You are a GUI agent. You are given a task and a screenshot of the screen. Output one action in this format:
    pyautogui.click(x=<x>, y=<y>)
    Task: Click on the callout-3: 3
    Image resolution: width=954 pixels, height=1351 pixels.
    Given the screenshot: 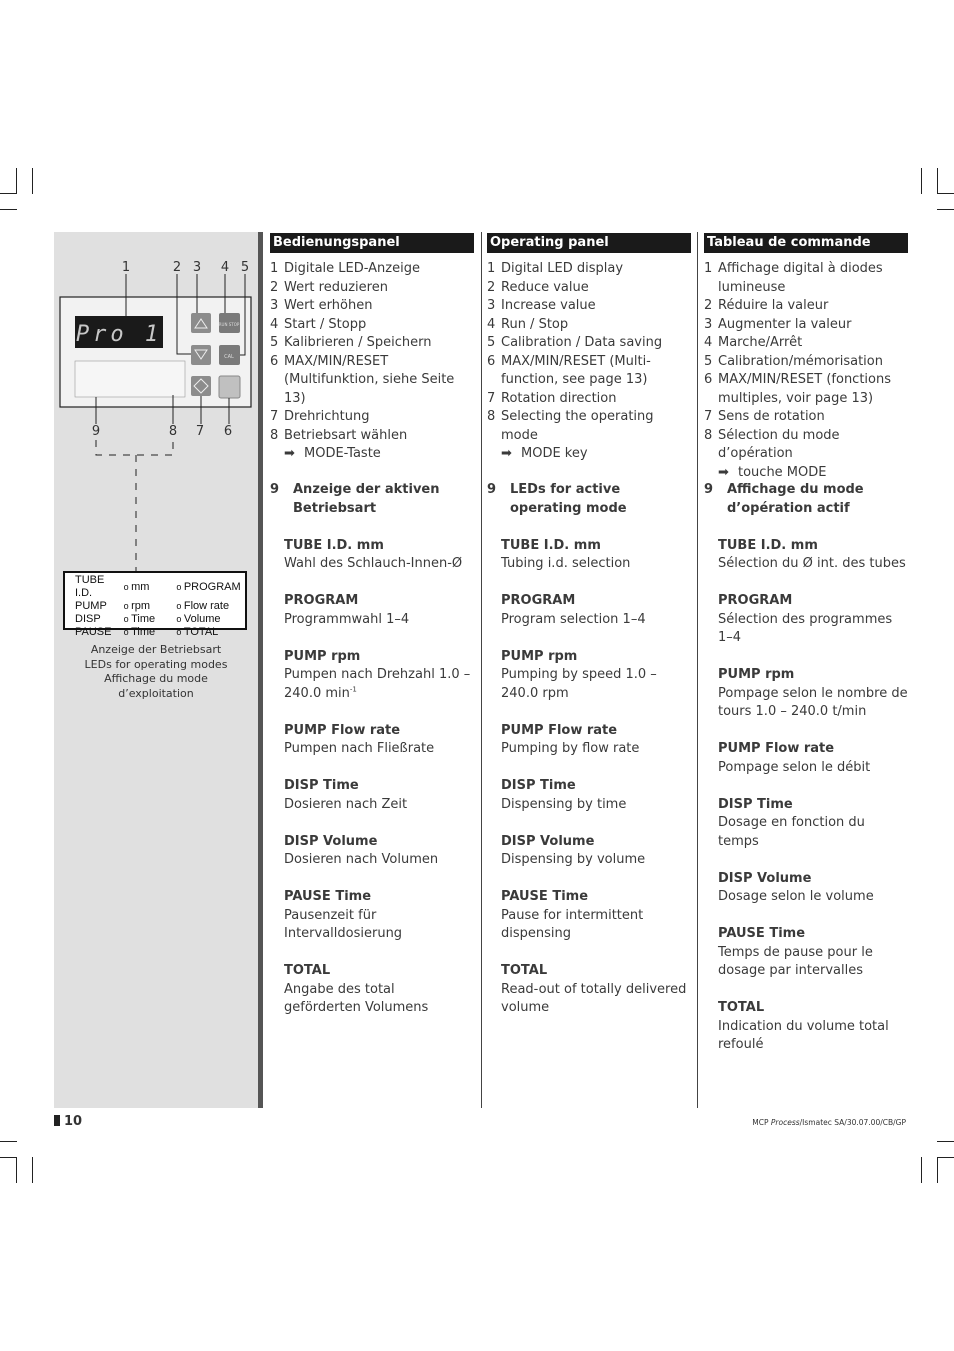 What is the action you would take?
    pyautogui.click(x=197, y=267)
    